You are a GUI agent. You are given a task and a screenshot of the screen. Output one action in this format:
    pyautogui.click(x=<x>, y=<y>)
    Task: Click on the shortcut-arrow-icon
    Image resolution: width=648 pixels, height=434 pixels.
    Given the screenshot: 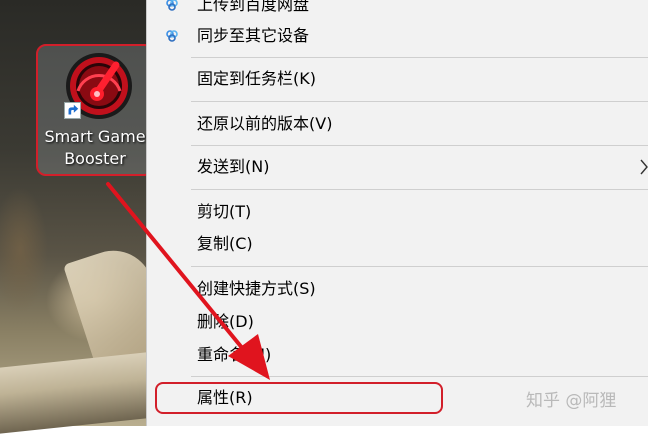 What is the action you would take?
    pyautogui.click(x=72, y=110)
    